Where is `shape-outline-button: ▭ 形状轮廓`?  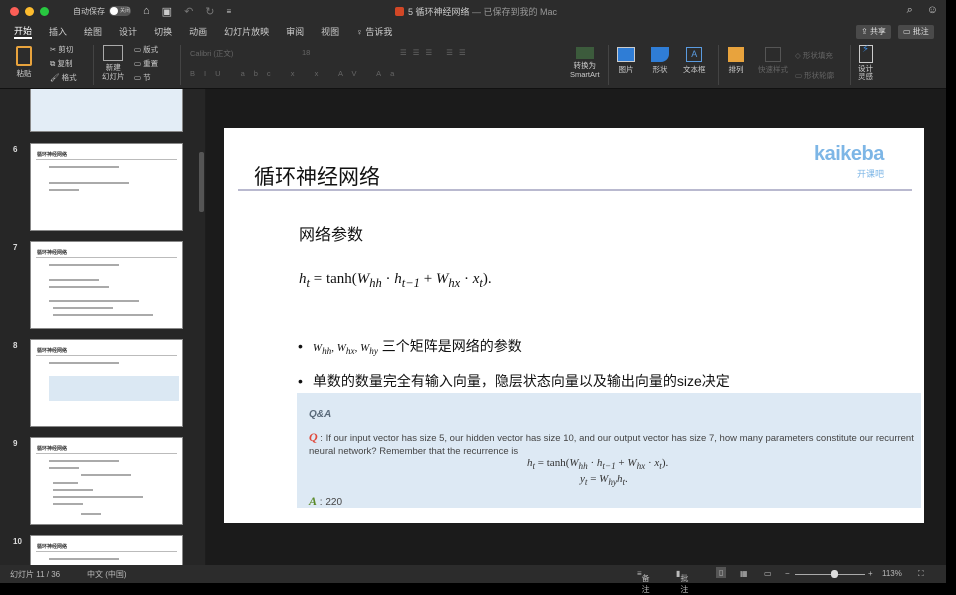 shape-outline-button: ▭ 形状轮廓 is located at coordinates (814, 75).